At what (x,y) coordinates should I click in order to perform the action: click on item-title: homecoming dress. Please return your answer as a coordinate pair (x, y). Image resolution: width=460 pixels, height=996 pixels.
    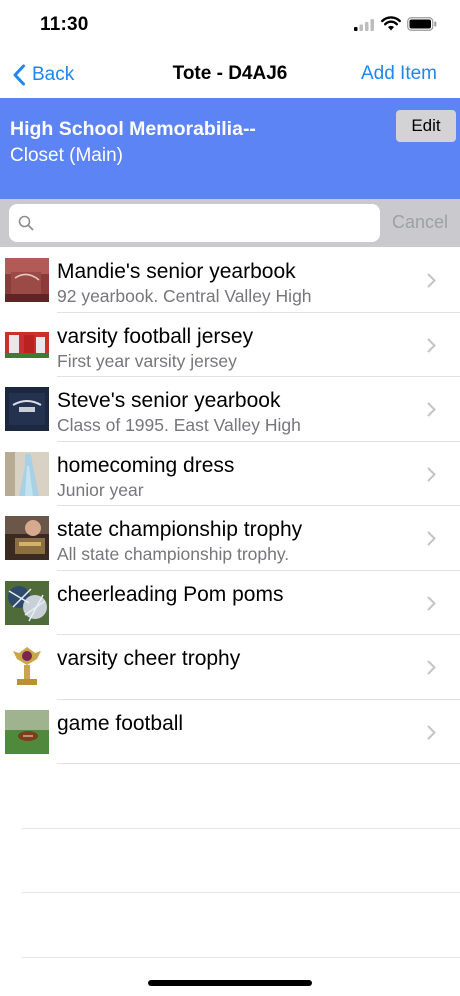
    Looking at the image, I should click on (146, 465).